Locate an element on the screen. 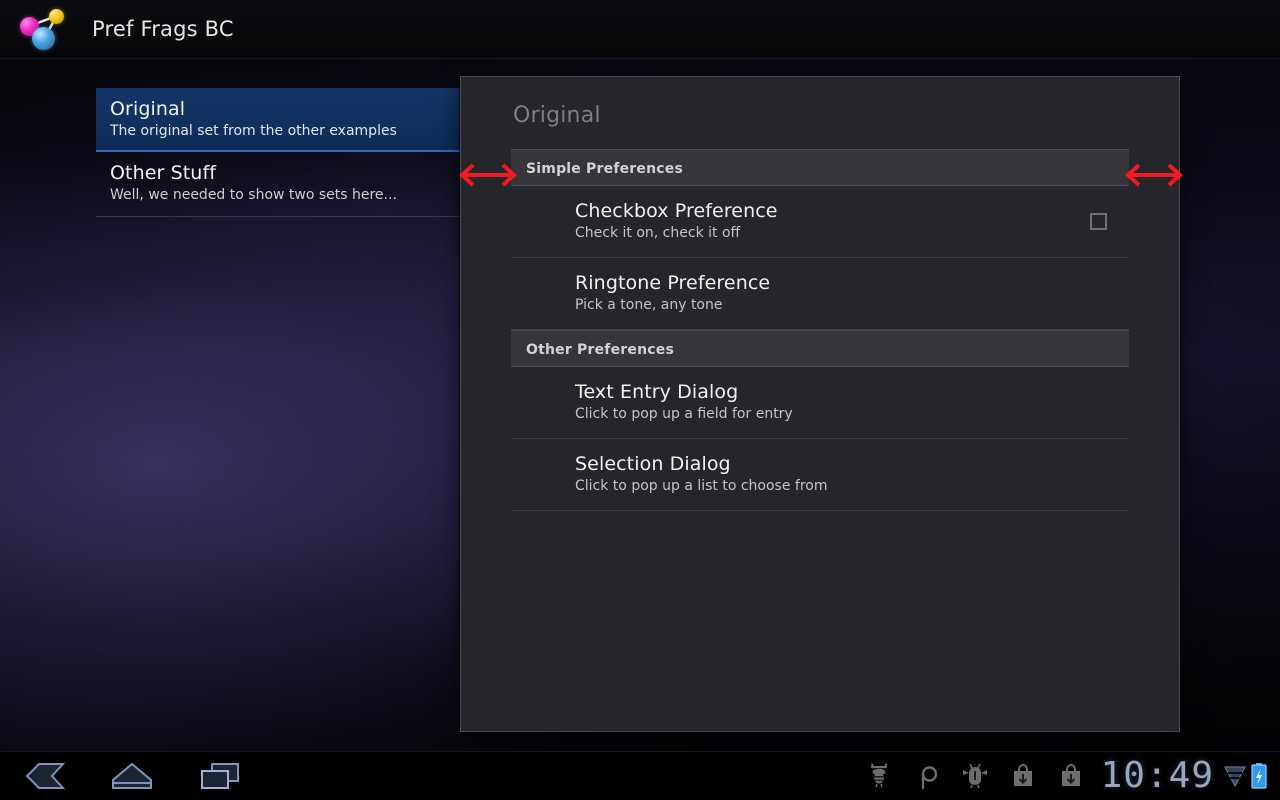 This screenshot has height=800, width=1280. header-list-divider is located at coordinates (288, 216).